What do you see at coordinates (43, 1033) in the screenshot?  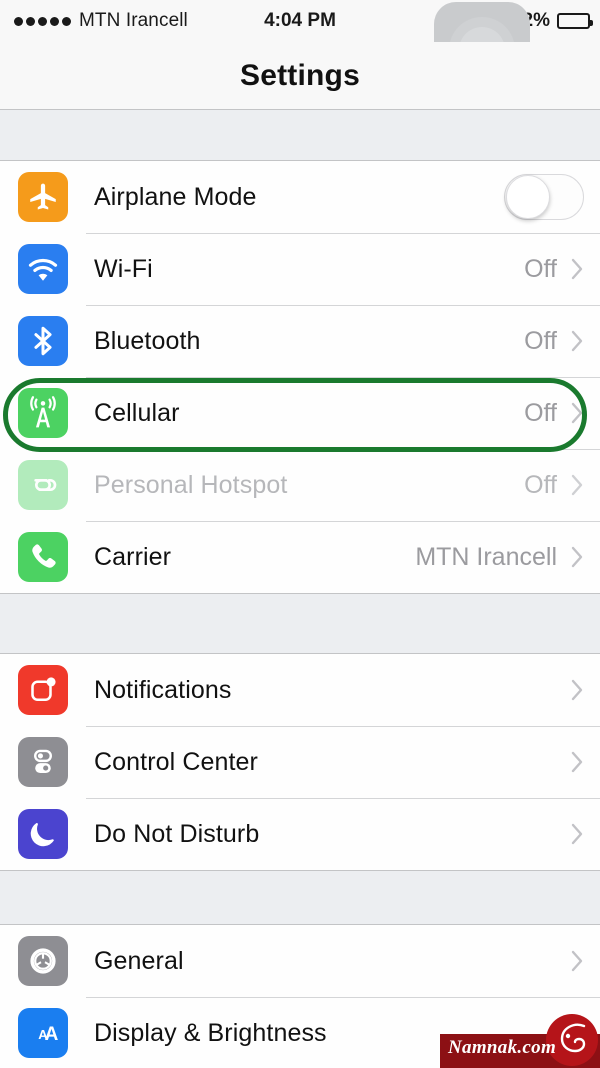 I see `display-brightness-icon: A A` at bounding box center [43, 1033].